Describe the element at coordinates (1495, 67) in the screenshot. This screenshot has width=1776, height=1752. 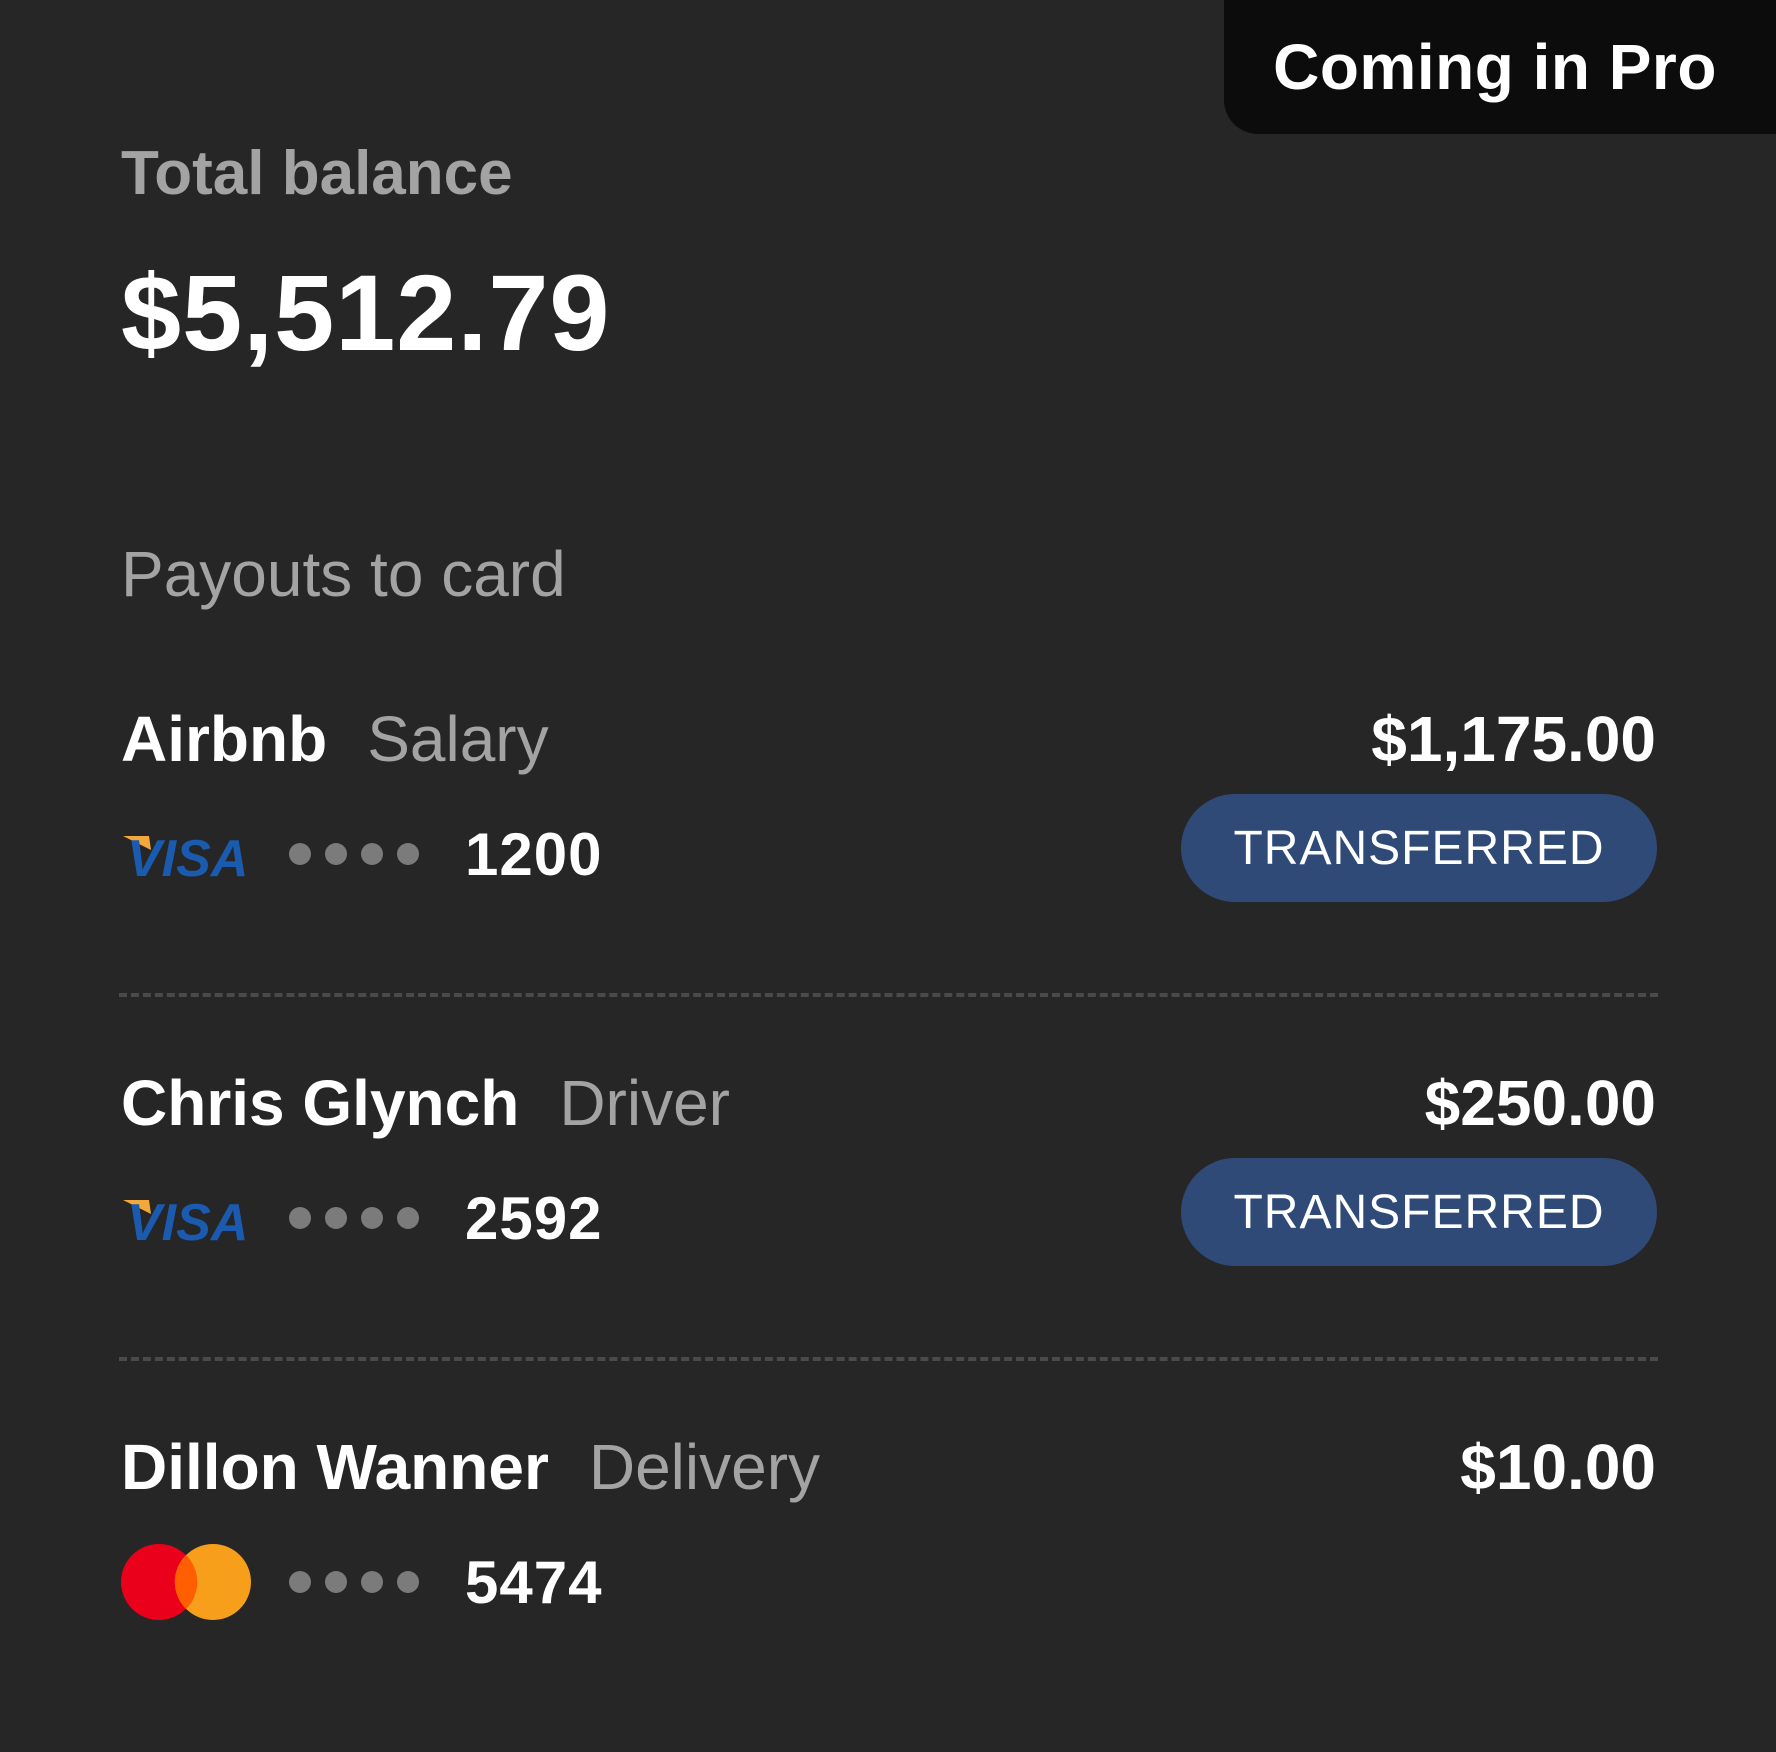
I see `coming-in-pro-label: Coming in Pro` at that location.